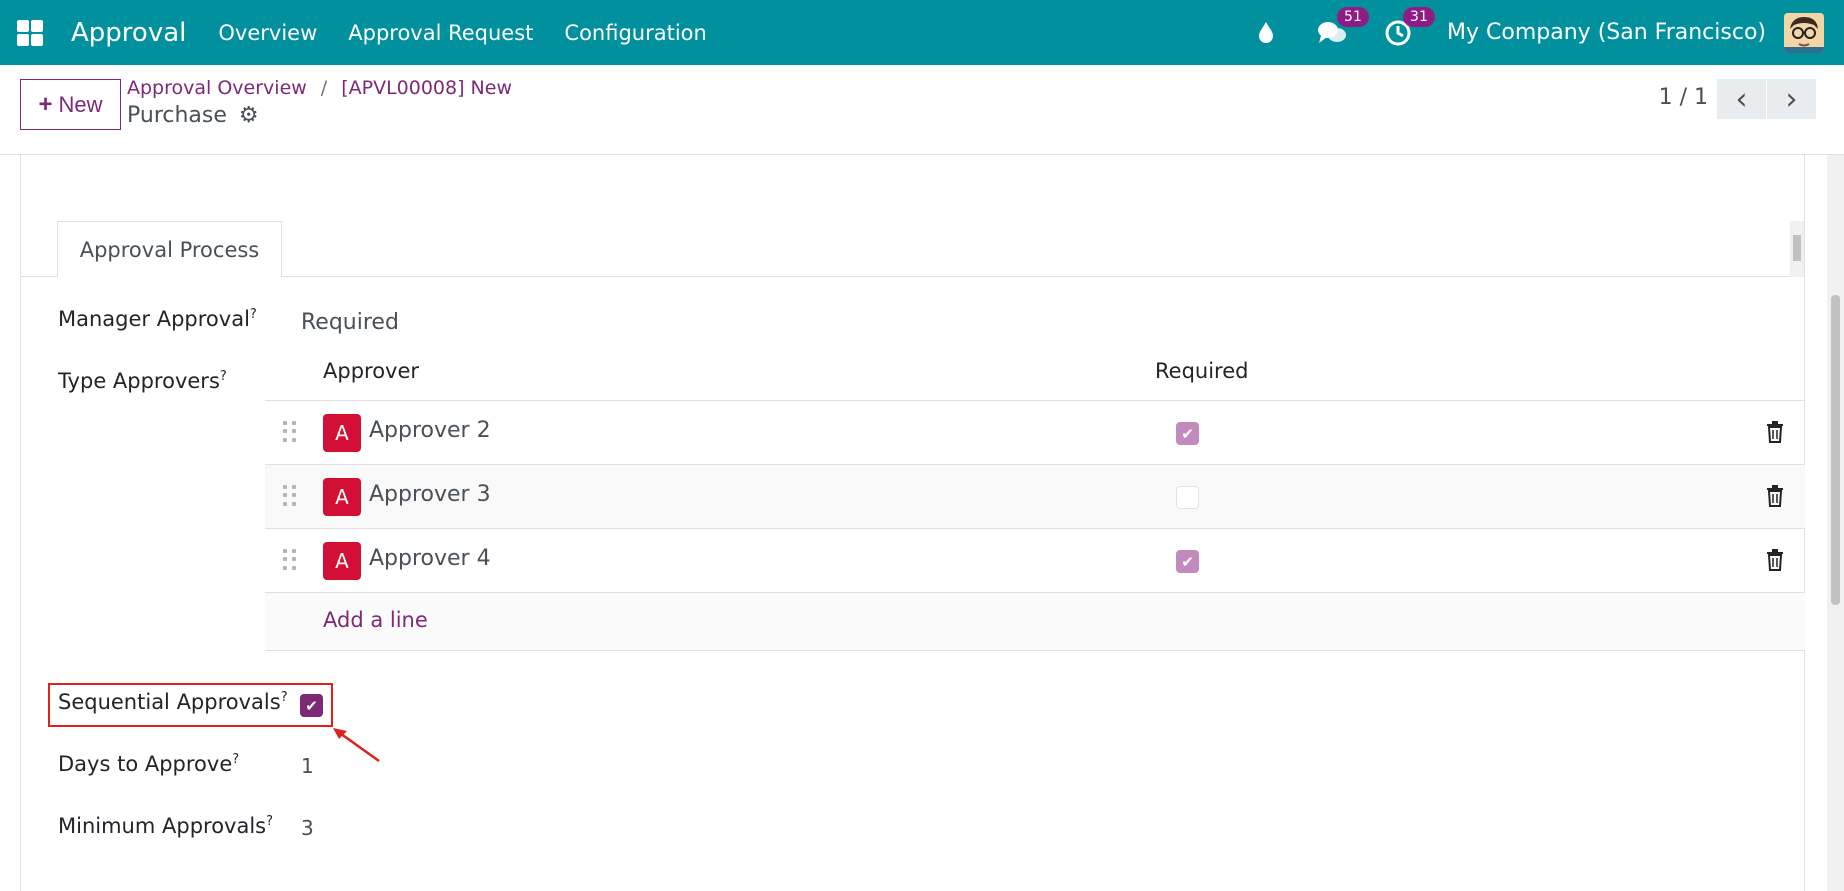  I want to click on chevron-left-icon: ‹, so click(1741, 99).